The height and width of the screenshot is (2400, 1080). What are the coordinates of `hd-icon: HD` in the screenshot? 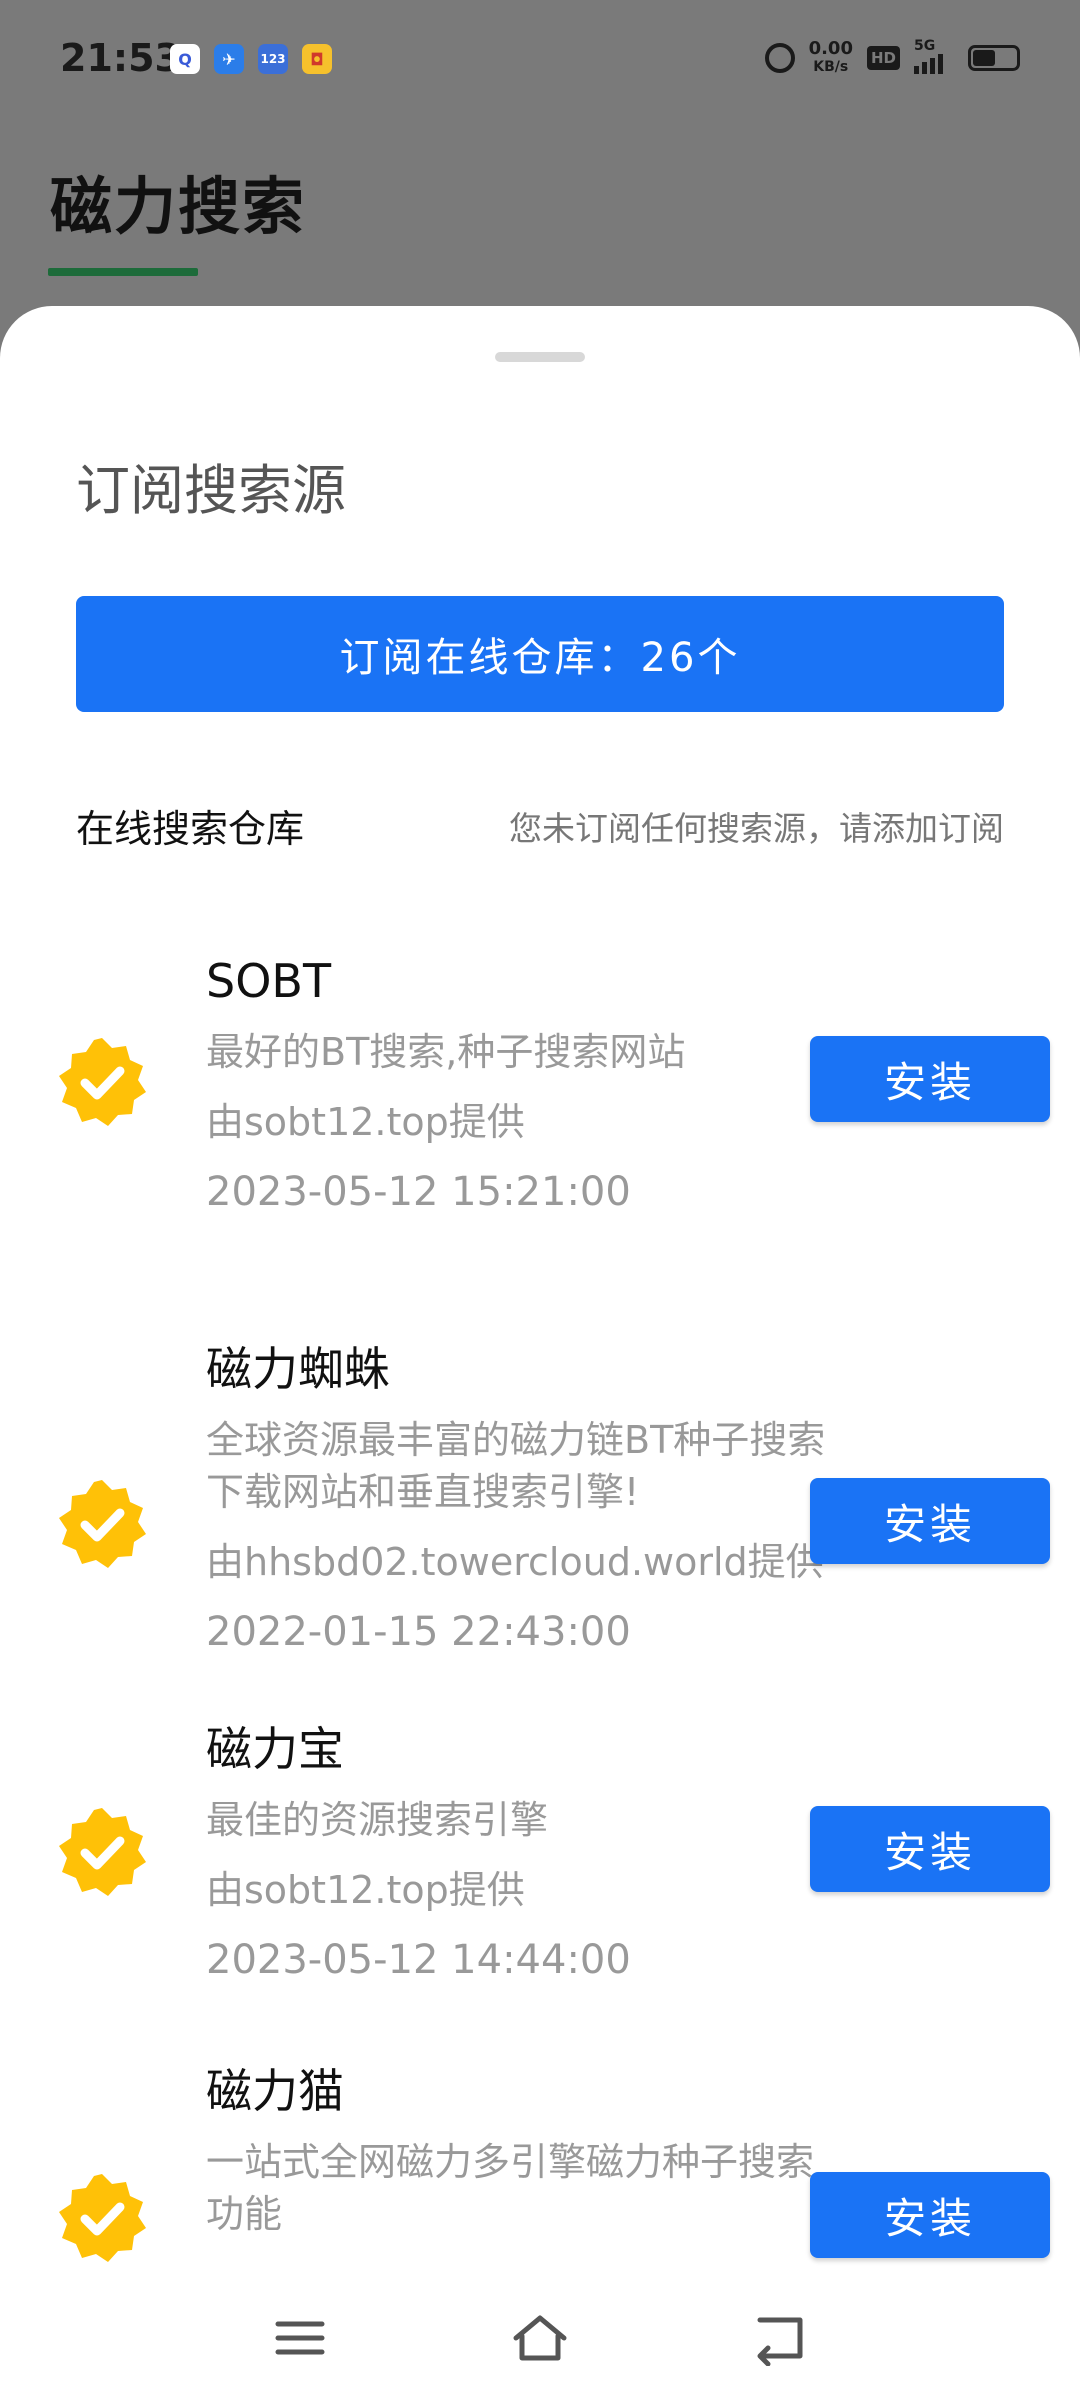 It's located at (883, 58).